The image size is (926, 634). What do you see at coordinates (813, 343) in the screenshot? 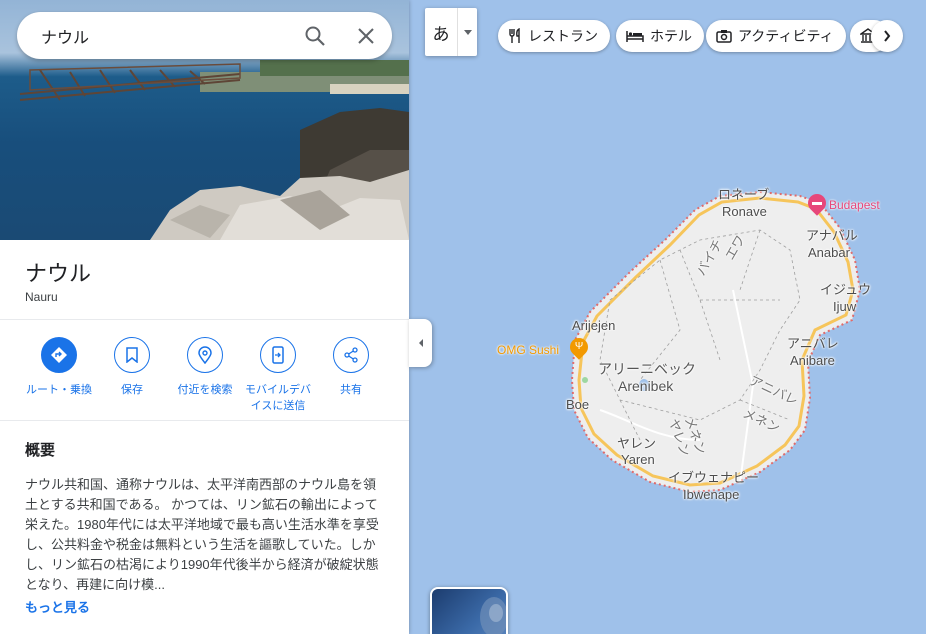
I see `map-label-anibare-jp: アニバレ` at bounding box center [813, 343].